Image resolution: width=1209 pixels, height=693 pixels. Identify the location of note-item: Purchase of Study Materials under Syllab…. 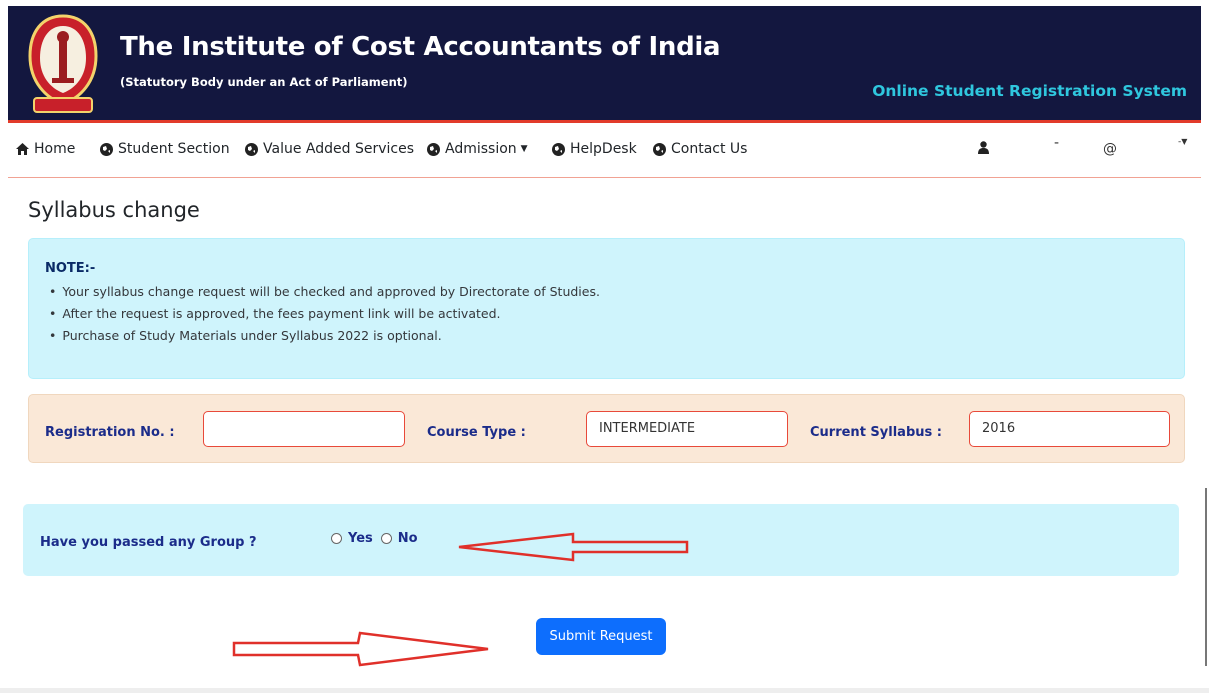
(322, 336).